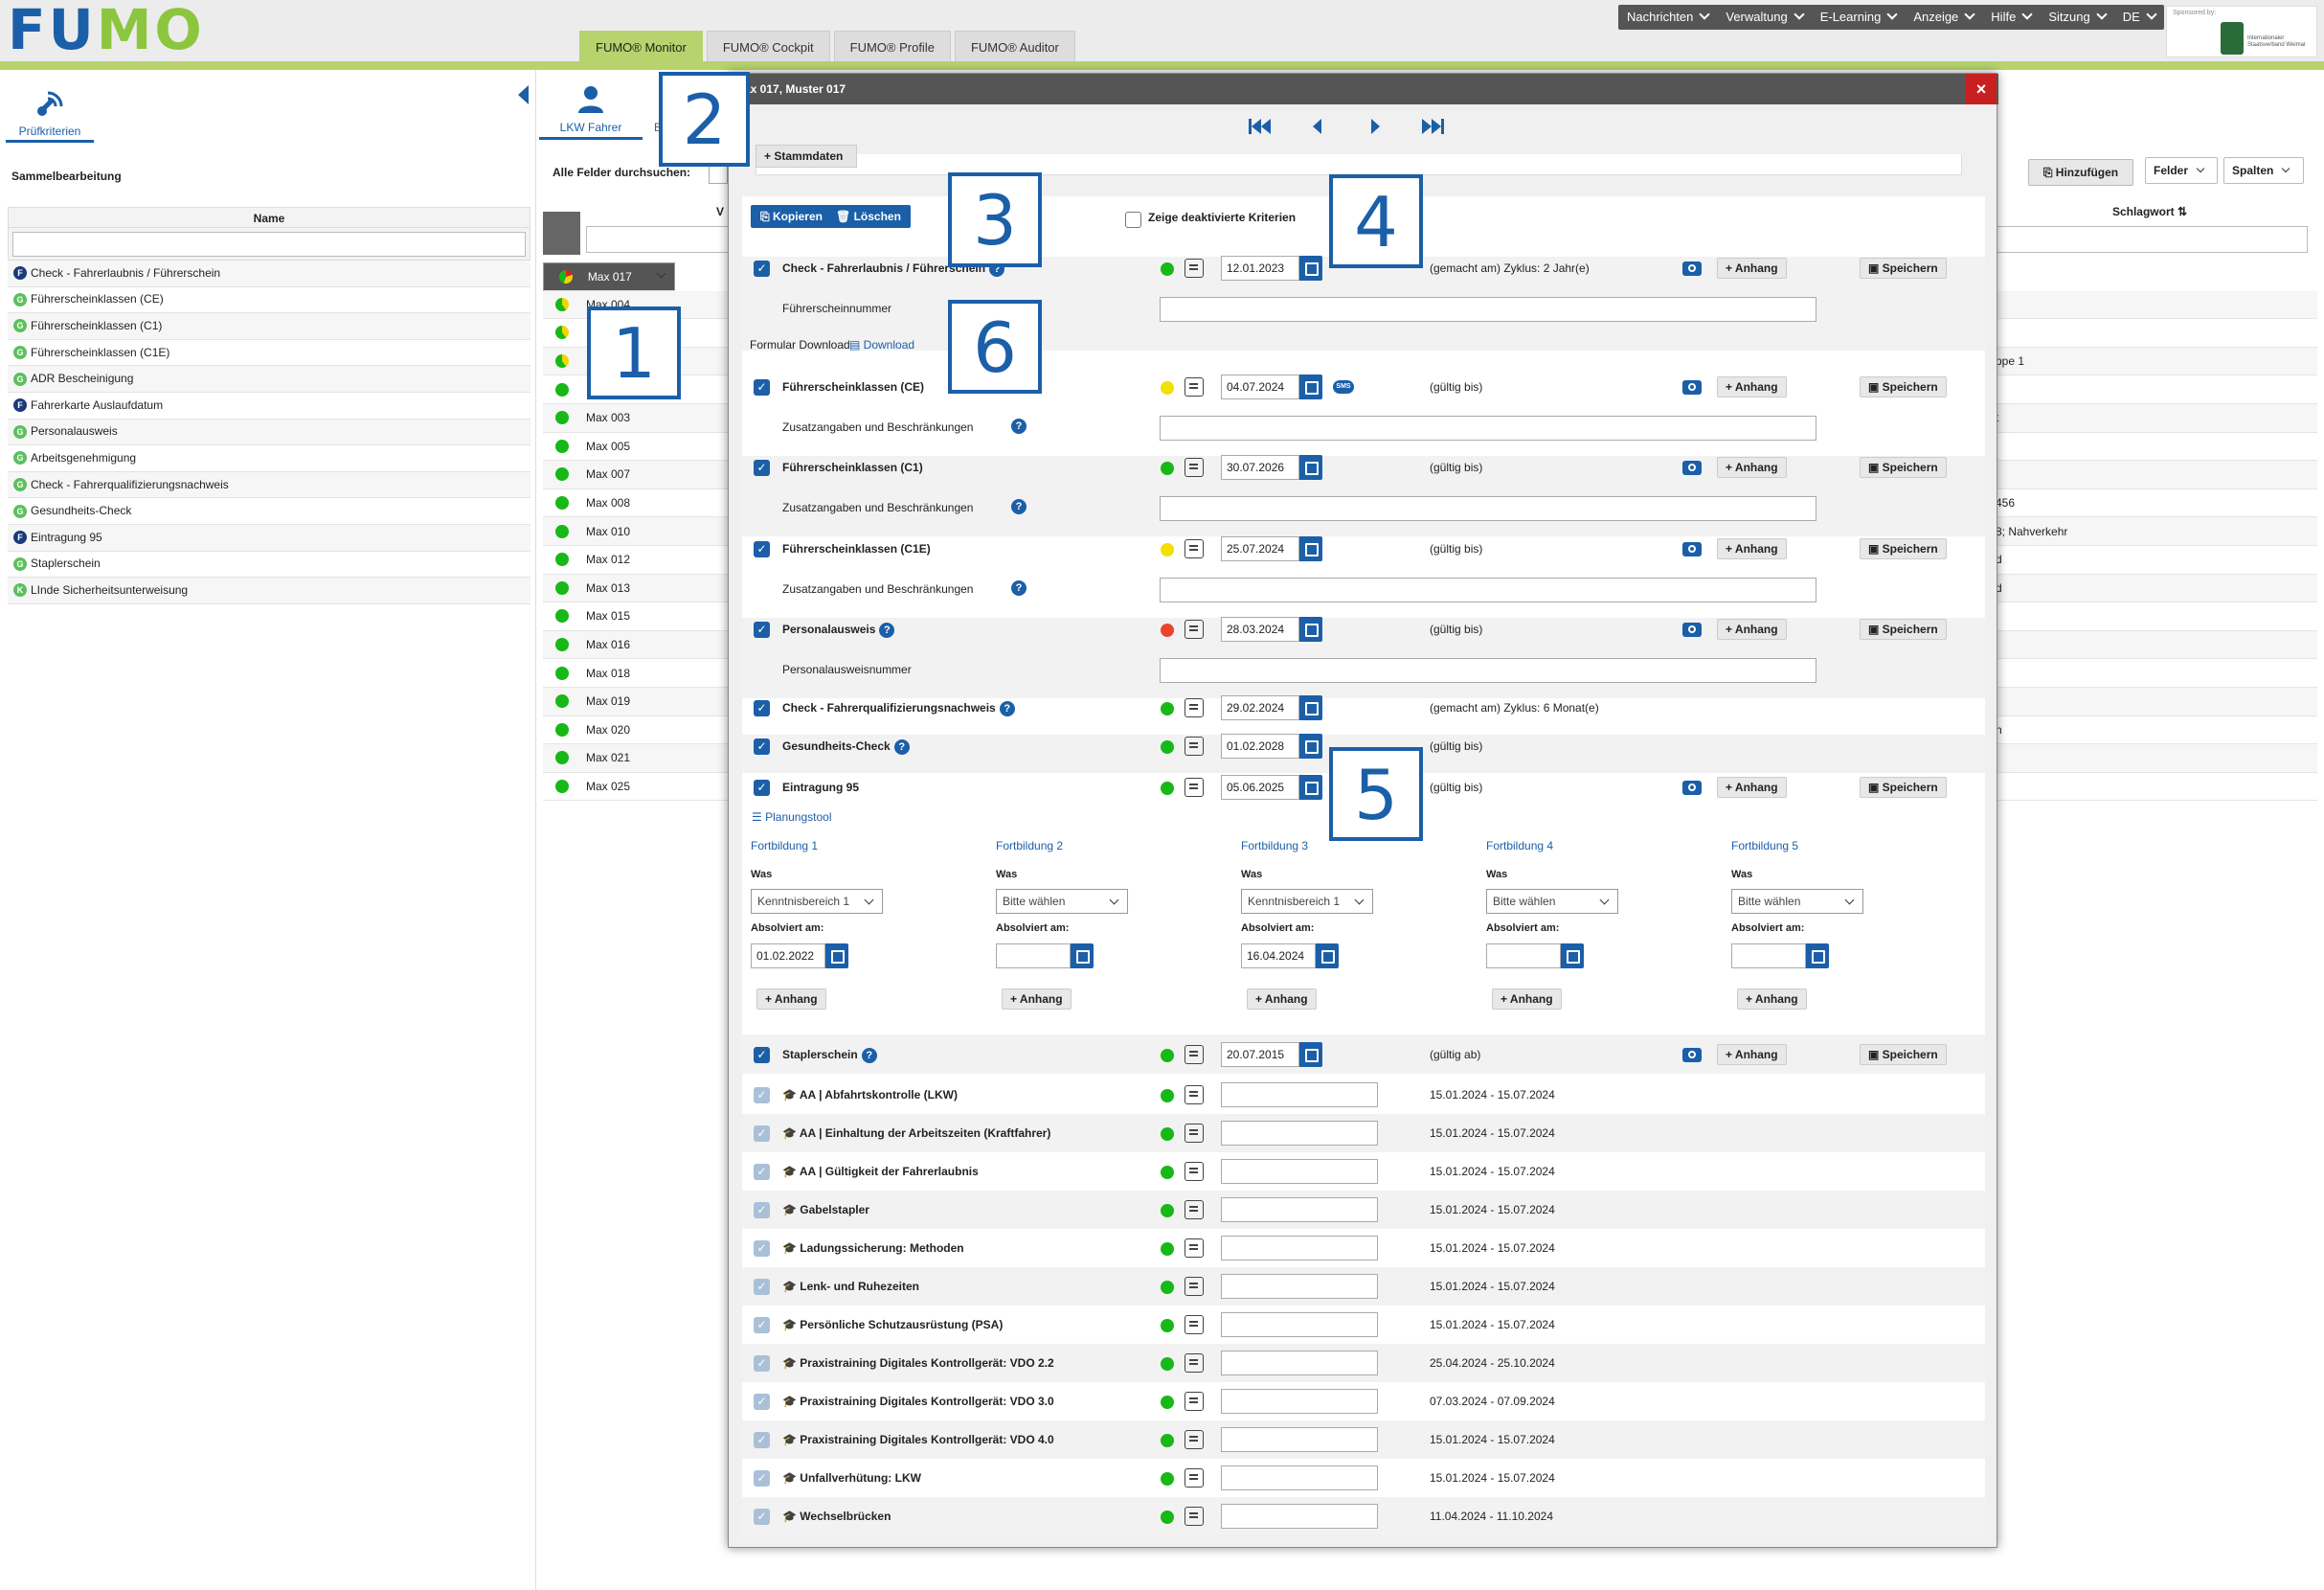  I want to click on criteria-list-item: G Gesundheits-Check, so click(269, 511).